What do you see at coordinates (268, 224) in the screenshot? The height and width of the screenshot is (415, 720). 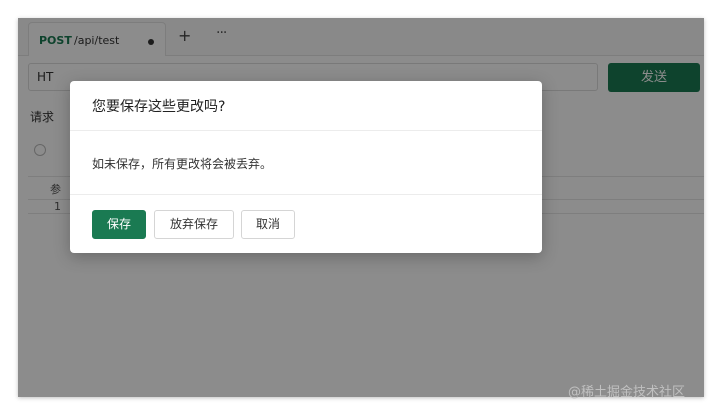 I see `cancel-button: 取消` at bounding box center [268, 224].